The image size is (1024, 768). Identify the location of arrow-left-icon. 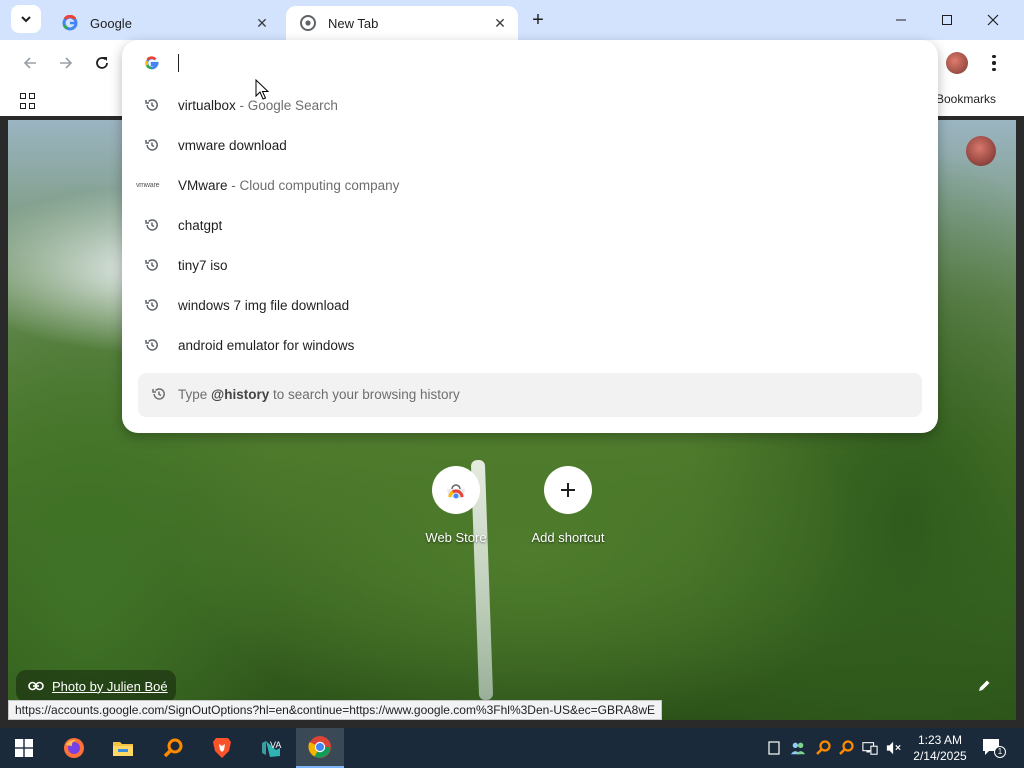
(29, 63).